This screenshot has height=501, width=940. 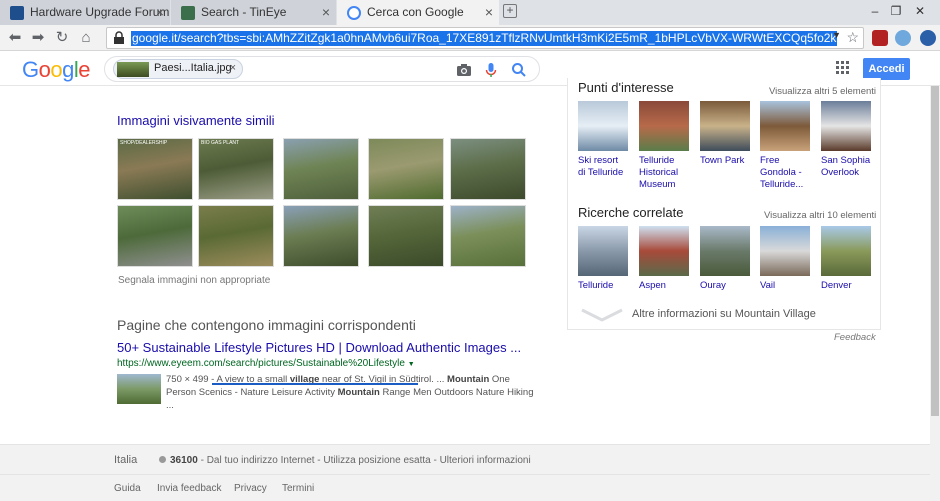 What do you see at coordinates (603, 286) in the screenshot?
I see `related-search-label: Telluride` at bounding box center [603, 286].